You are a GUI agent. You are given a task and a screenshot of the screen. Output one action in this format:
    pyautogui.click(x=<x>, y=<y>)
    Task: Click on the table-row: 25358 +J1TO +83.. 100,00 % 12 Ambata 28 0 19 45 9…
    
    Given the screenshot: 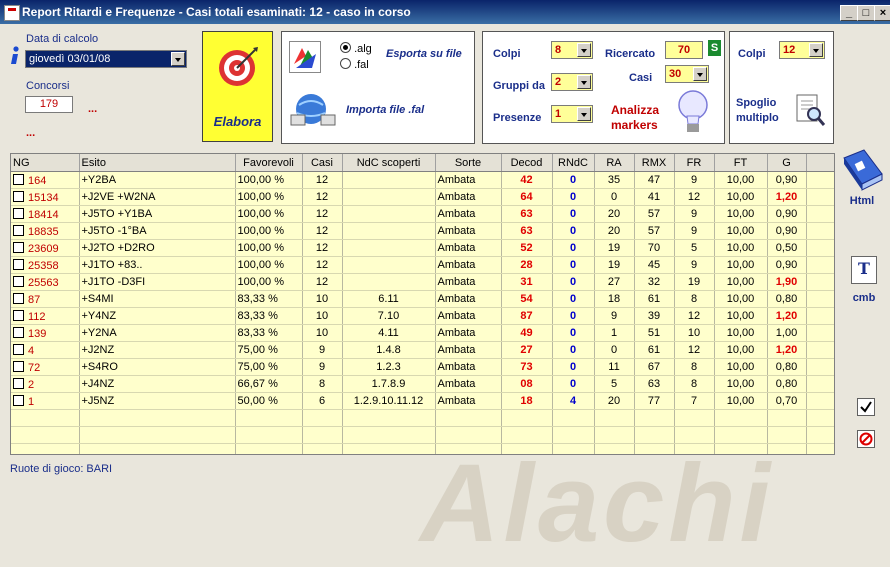 What is the action you would take?
    pyautogui.click(x=422, y=265)
    